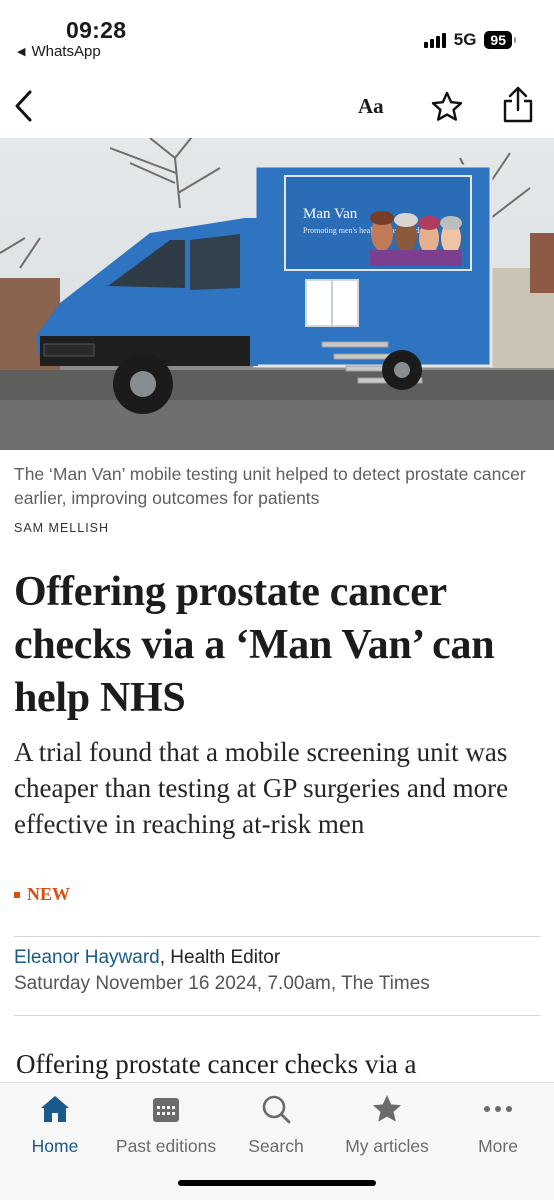 The image size is (554, 1200). Describe the element at coordinates (55, 1146) in the screenshot. I see `tab-home-label: Home` at that location.